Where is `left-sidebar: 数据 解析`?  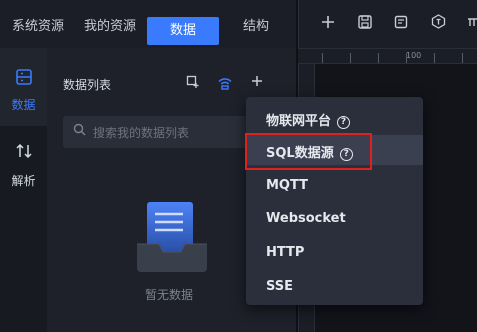
left-sidebar: 数据 解析 is located at coordinates (23, 190).